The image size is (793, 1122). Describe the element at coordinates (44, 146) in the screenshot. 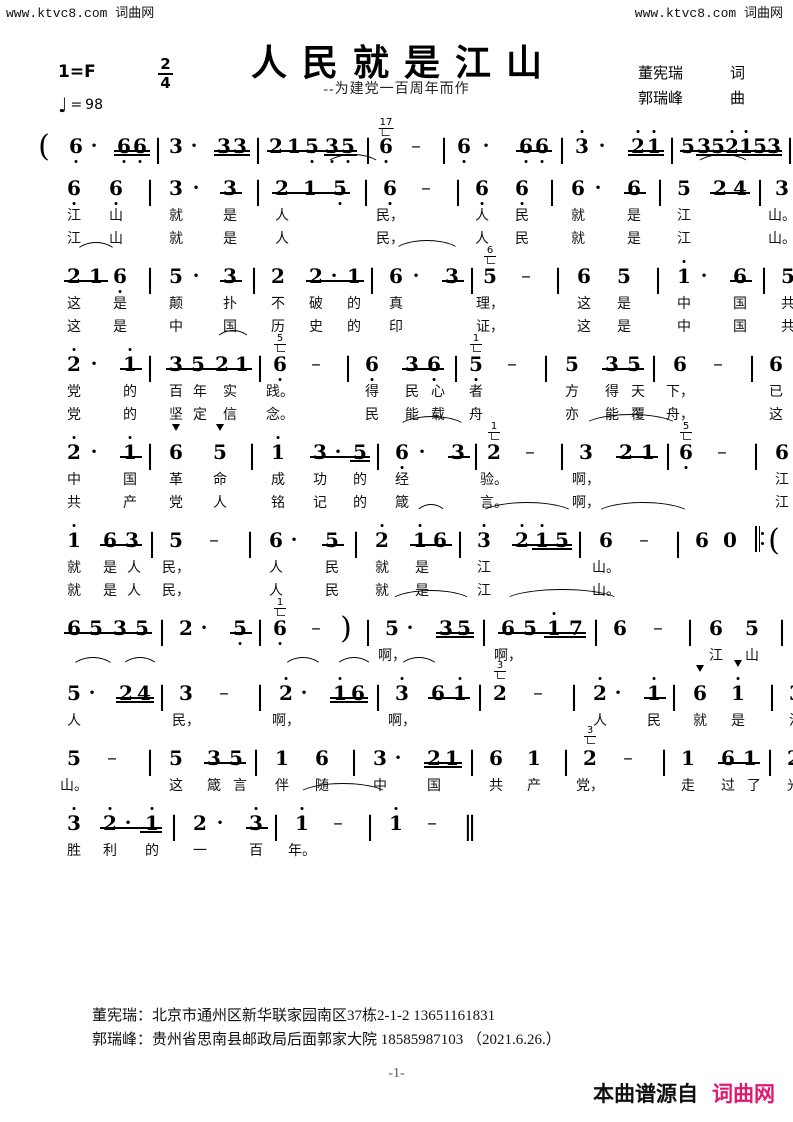

I see `open-paren: (` at that location.